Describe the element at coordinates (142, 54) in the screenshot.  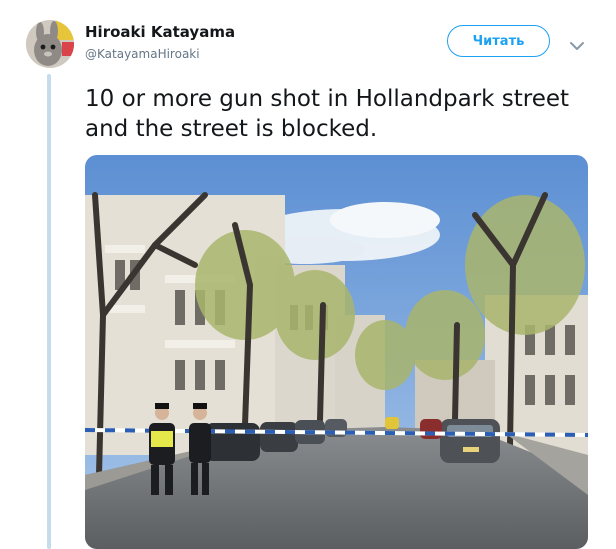
I see `author-handle: @KatayamaHiroaki` at that location.